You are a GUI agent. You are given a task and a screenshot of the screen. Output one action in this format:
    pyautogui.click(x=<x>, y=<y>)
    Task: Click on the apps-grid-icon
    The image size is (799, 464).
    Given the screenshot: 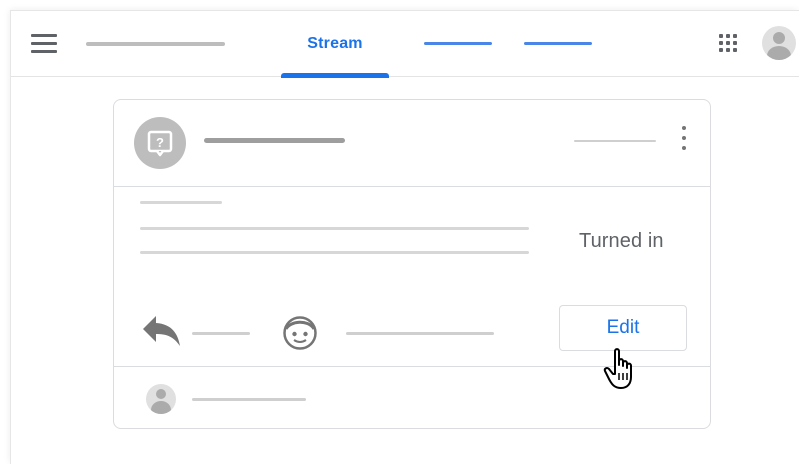 What is the action you would take?
    pyautogui.click(x=729, y=44)
    